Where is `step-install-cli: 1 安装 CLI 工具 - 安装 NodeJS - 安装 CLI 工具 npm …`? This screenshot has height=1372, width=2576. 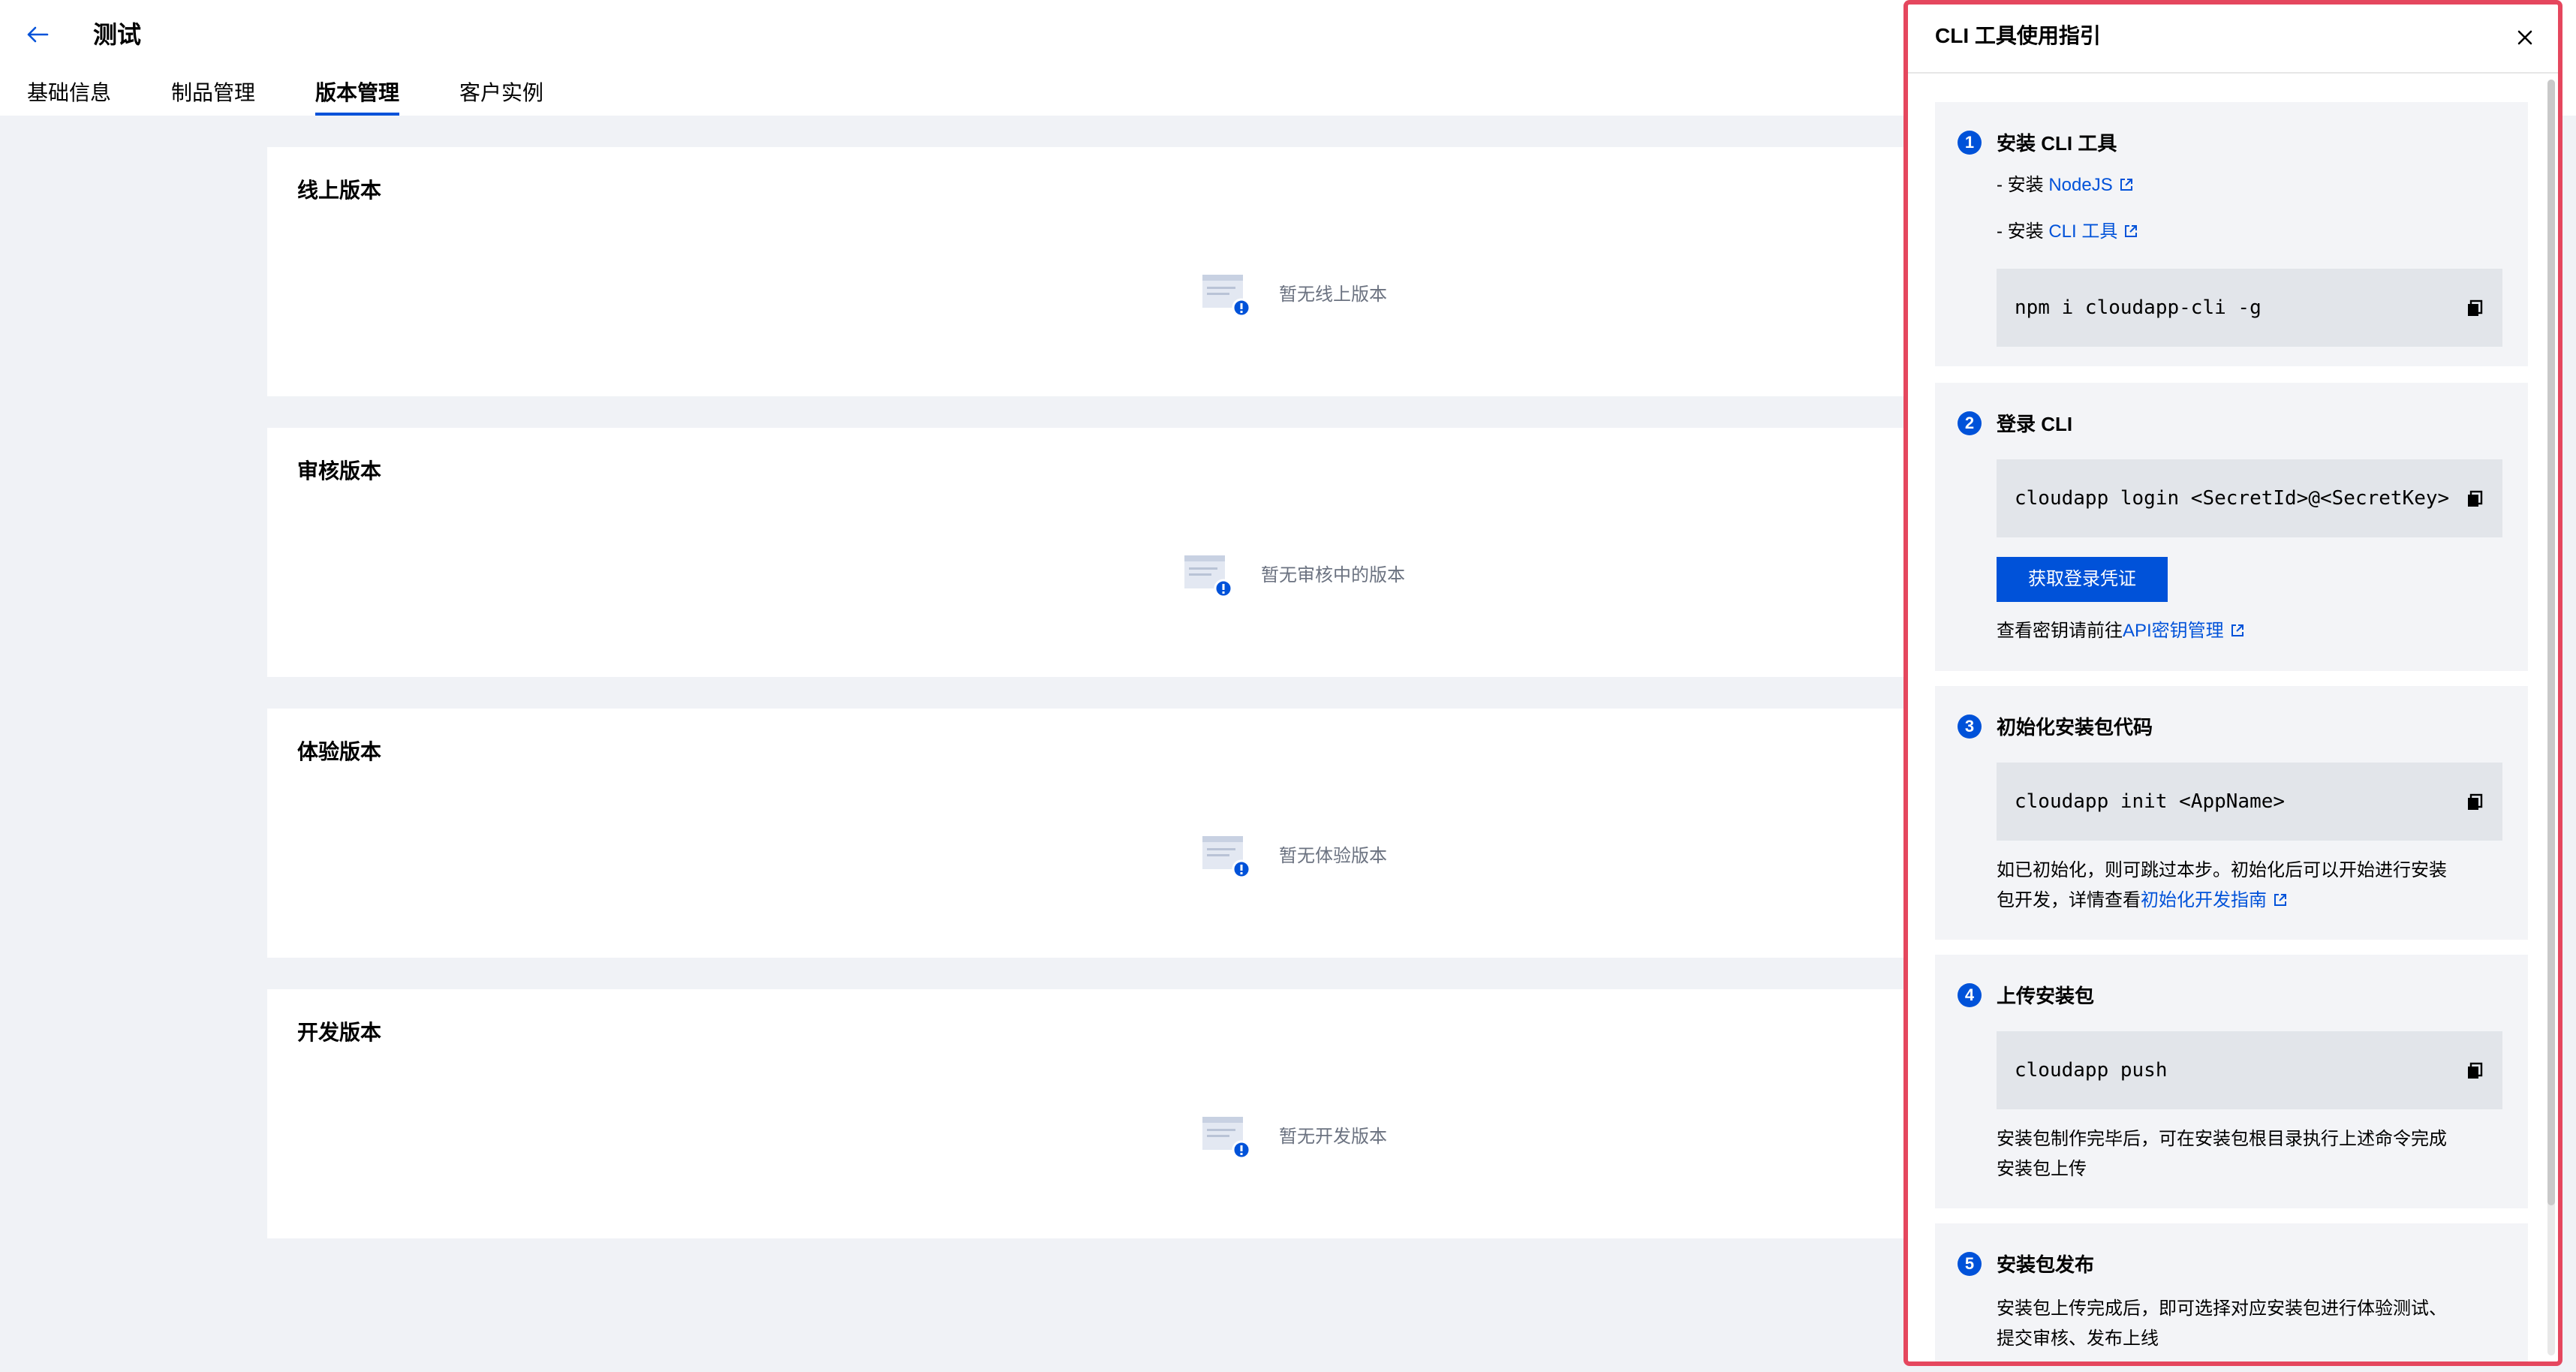
step-install-cli: 1 安装 CLI 工具 - 安装 NodeJS - 安装 CLI 工具 npm … is located at coordinates (2231, 234).